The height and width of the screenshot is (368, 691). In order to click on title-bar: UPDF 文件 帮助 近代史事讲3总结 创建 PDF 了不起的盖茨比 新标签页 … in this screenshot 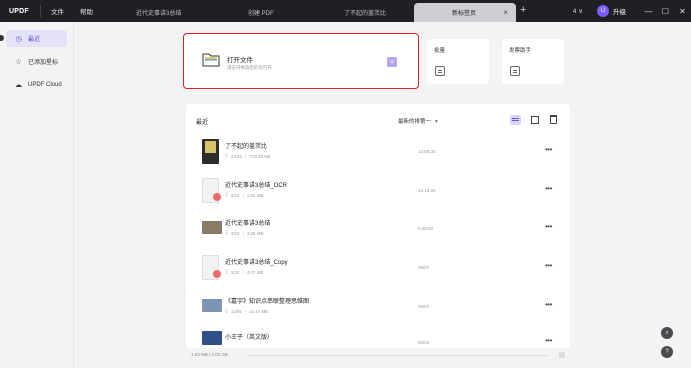, I will do `click(345, 11)`.